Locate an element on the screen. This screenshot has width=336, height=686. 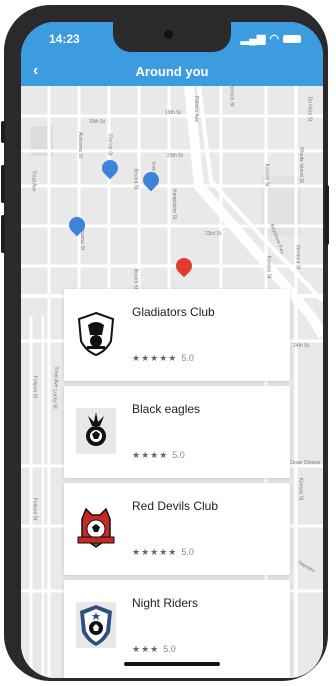
camera-icon is located at coordinates (168, 34).